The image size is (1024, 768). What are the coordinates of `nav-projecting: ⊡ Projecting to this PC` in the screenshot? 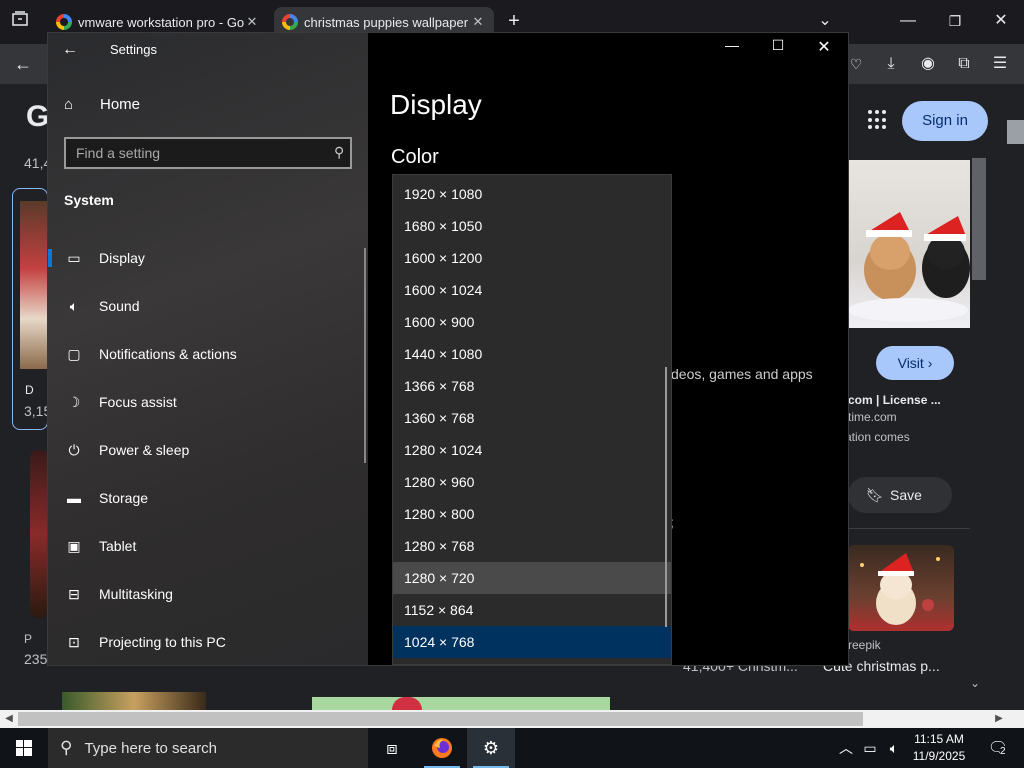 It's located at (208, 642).